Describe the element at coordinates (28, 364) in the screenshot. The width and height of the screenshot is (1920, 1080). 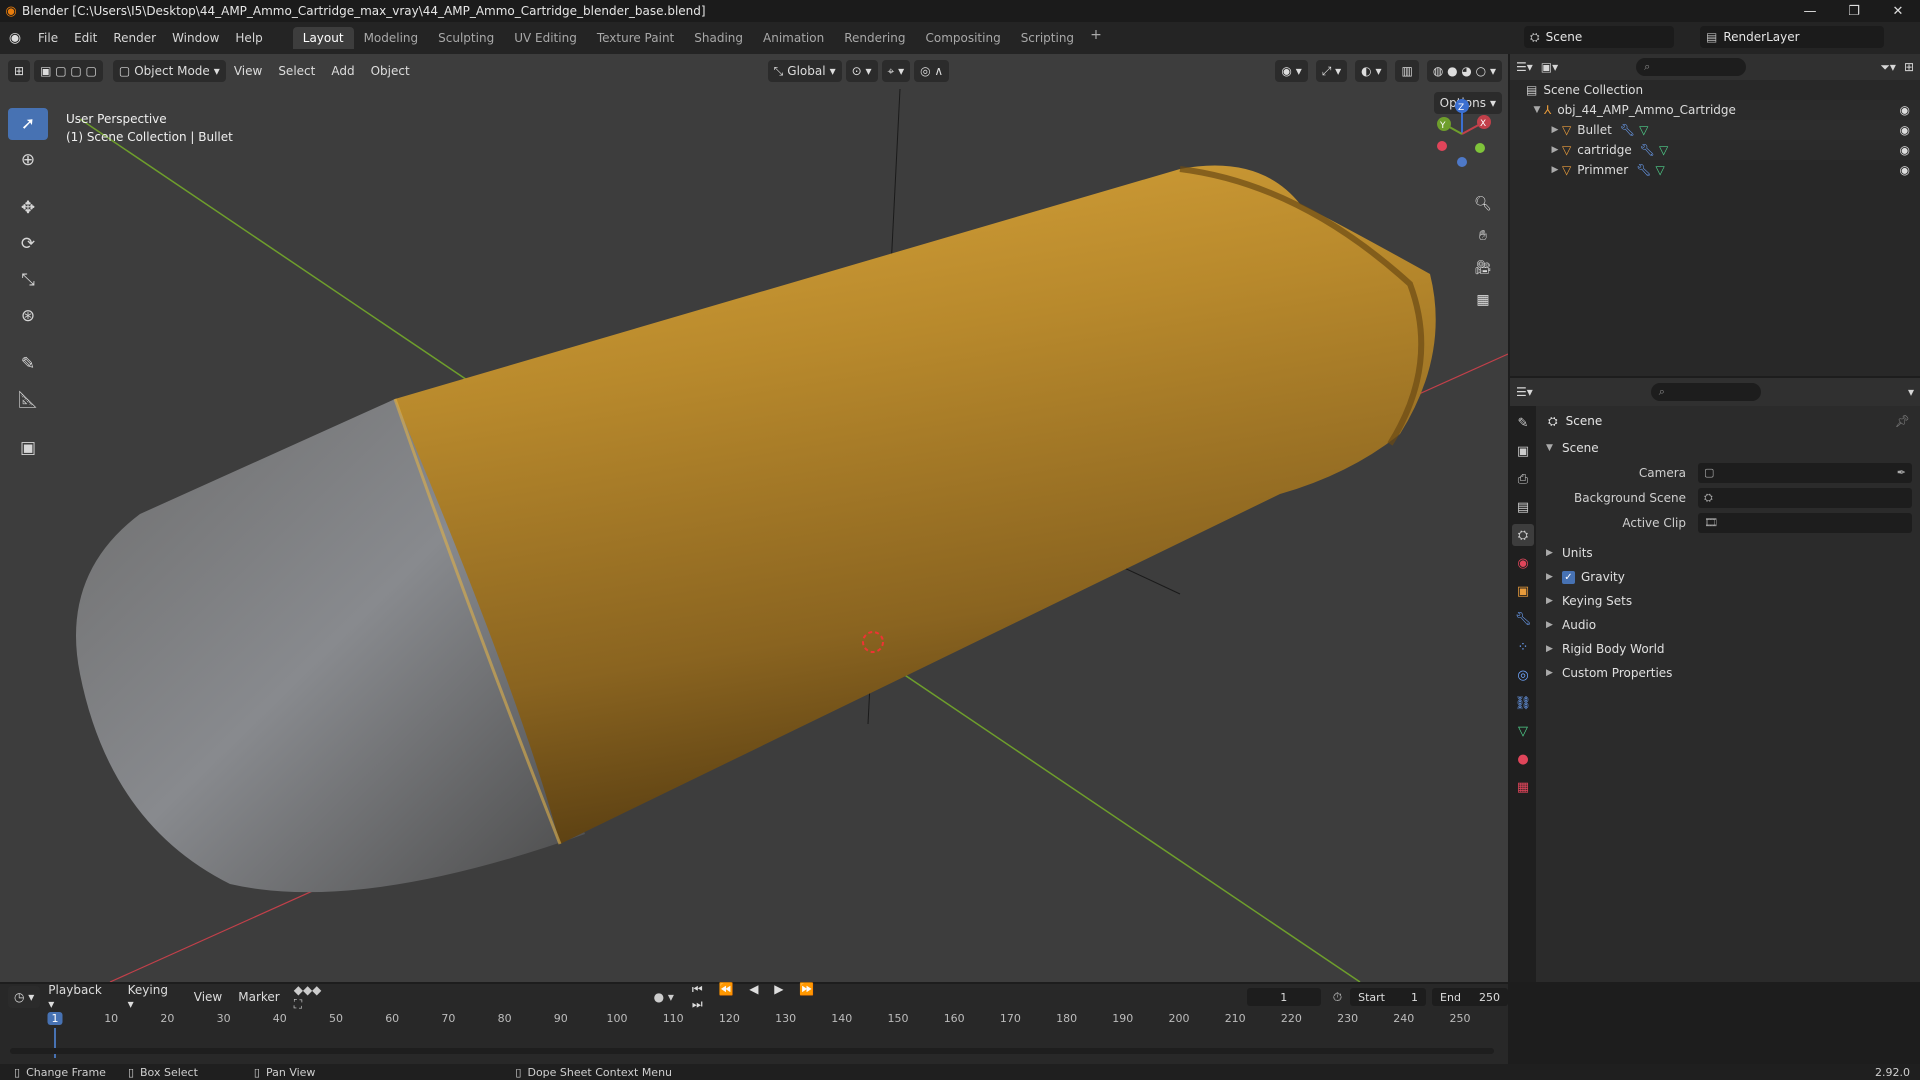
I see `annotate-tool: ✎` at that location.